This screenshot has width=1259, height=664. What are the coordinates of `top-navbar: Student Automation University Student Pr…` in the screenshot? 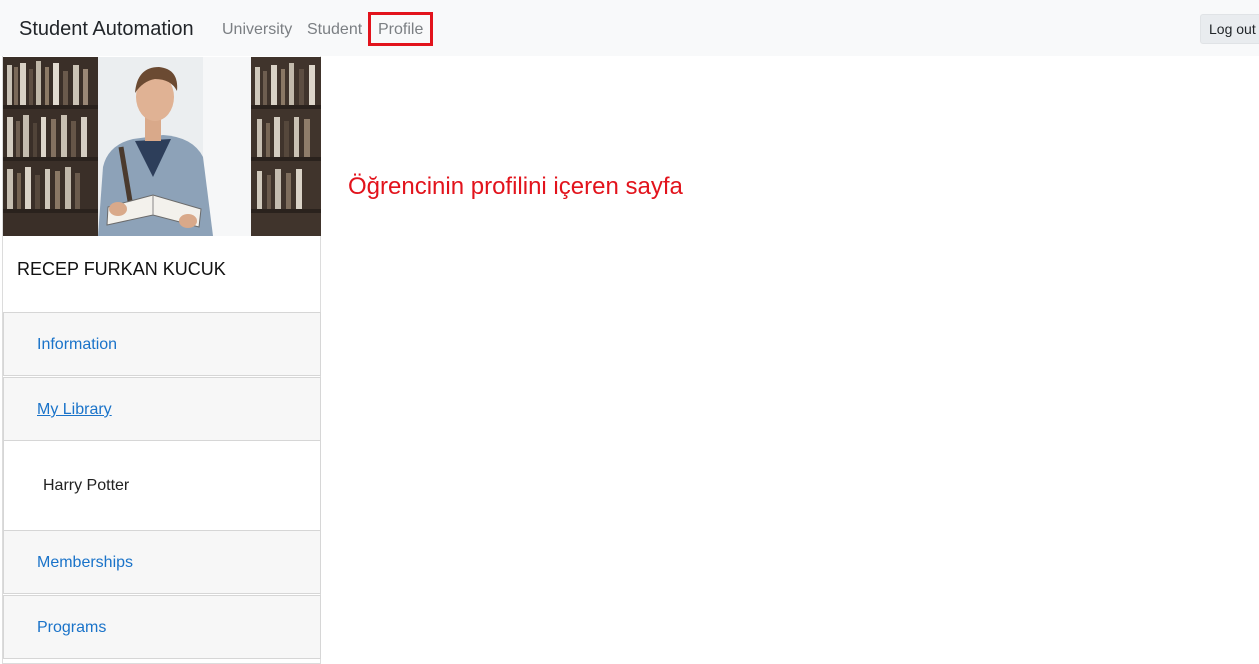 It's located at (629, 28).